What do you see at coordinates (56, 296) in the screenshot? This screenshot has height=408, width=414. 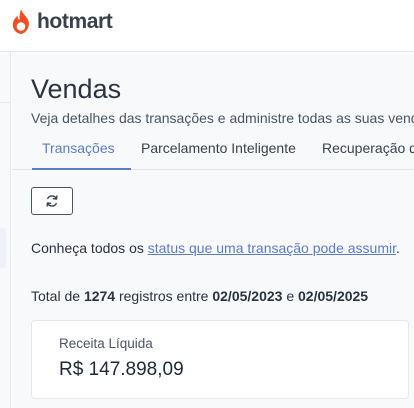 I see `total-prefix: Total de` at bounding box center [56, 296].